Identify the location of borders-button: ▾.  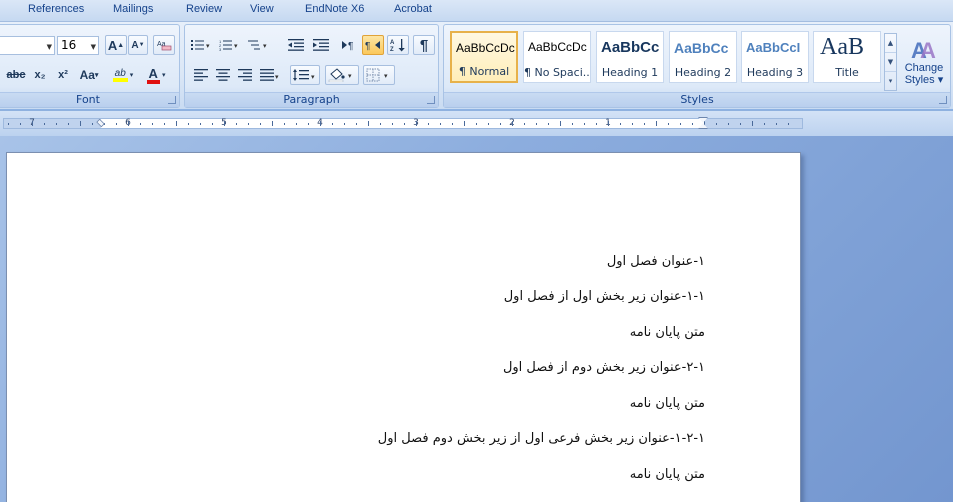
(379, 75).